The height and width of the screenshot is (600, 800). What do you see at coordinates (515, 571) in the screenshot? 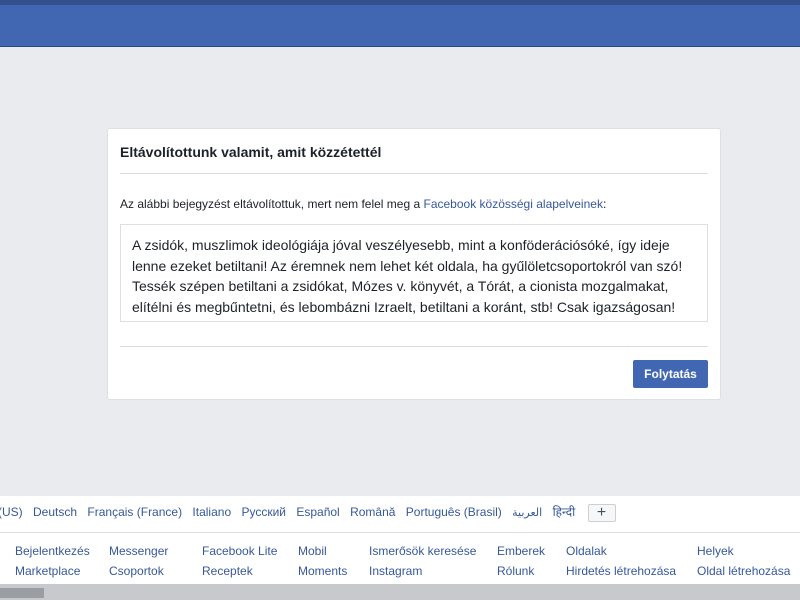
I see `footer-link-about: Rólunk` at bounding box center [515, 571].